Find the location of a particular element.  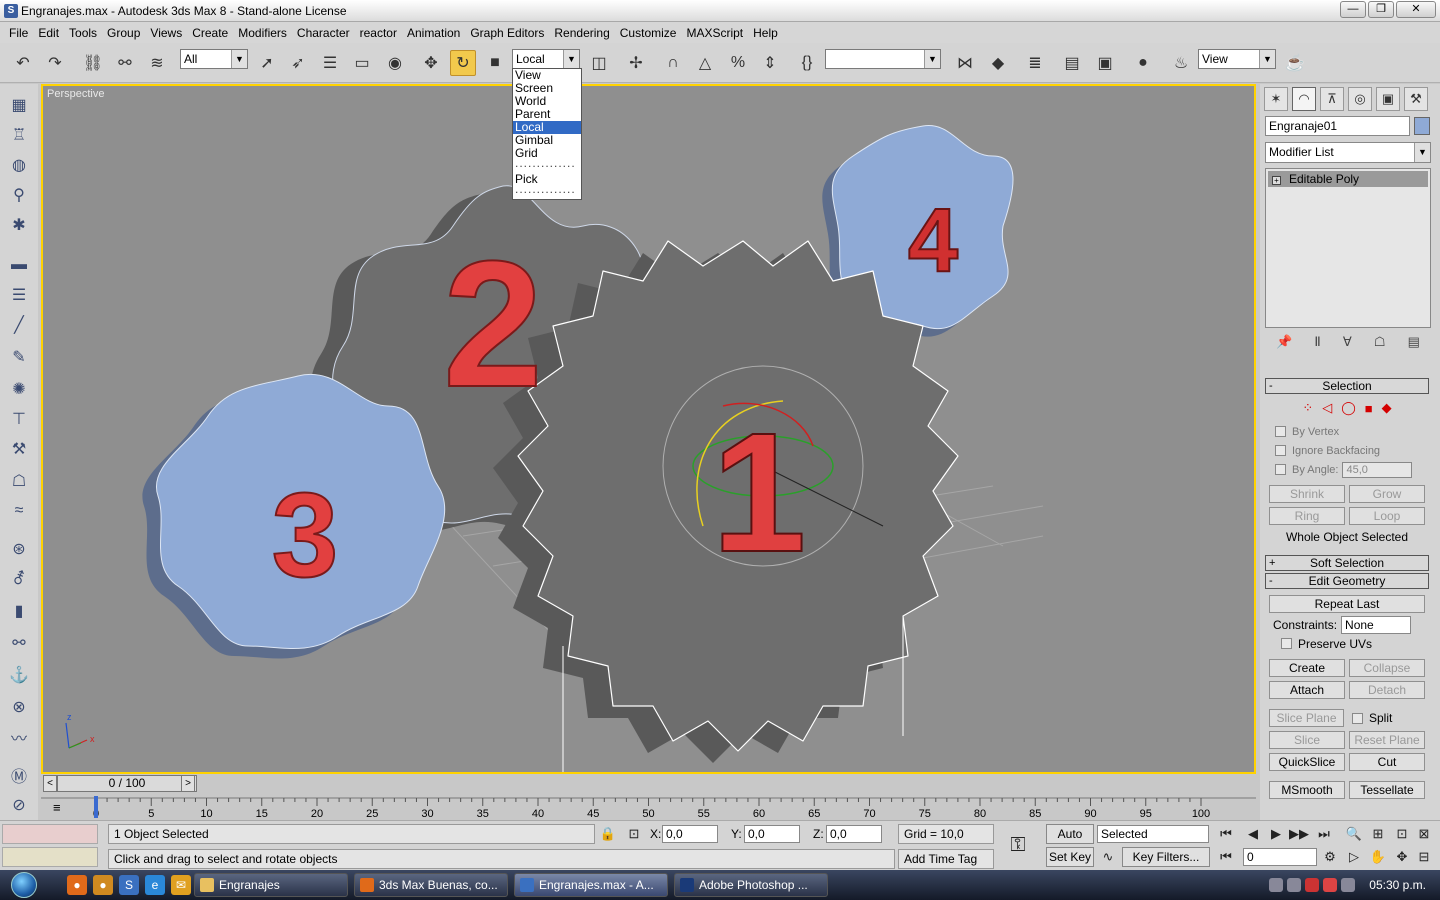

3ds-max-quicklaunch-icon: S is located at coordinates (129, 885).